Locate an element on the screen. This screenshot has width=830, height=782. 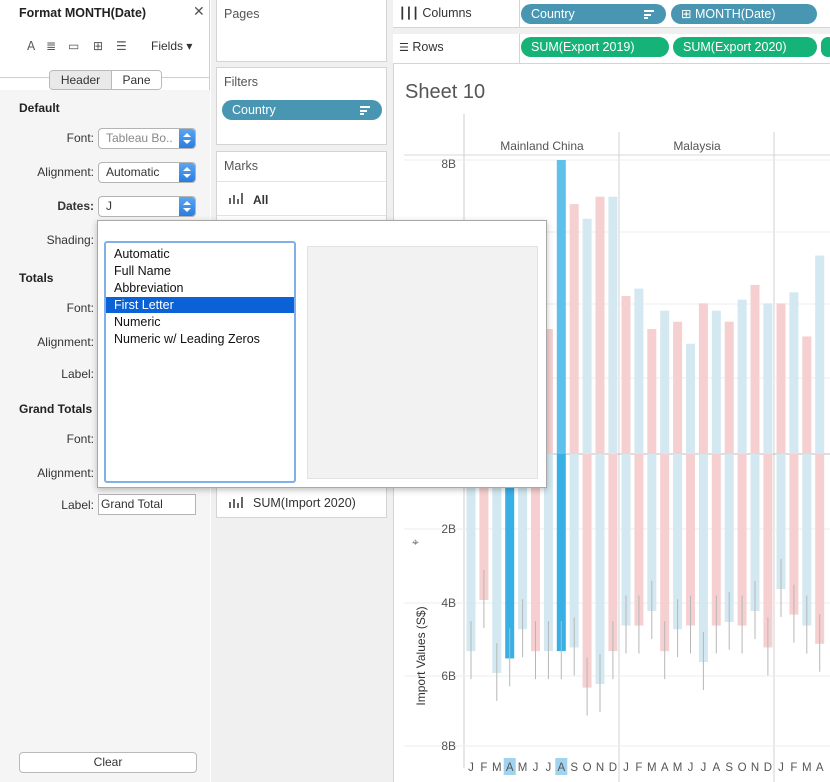
shading-format-icon: ▭ is located at coordinates (73, 46).